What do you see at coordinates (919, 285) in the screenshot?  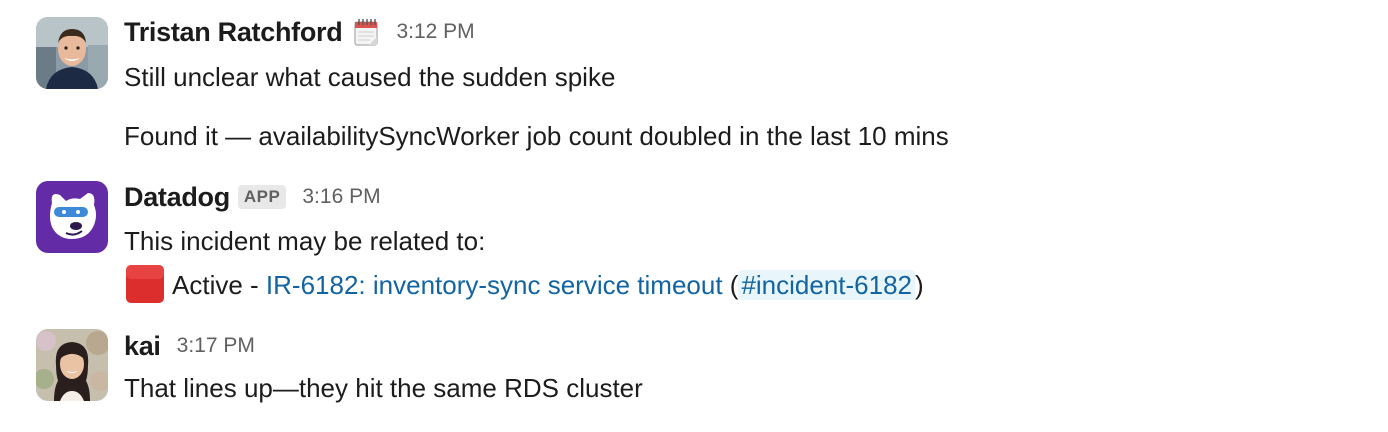 I see `close-paren: )` at bounding box center [919, 285].